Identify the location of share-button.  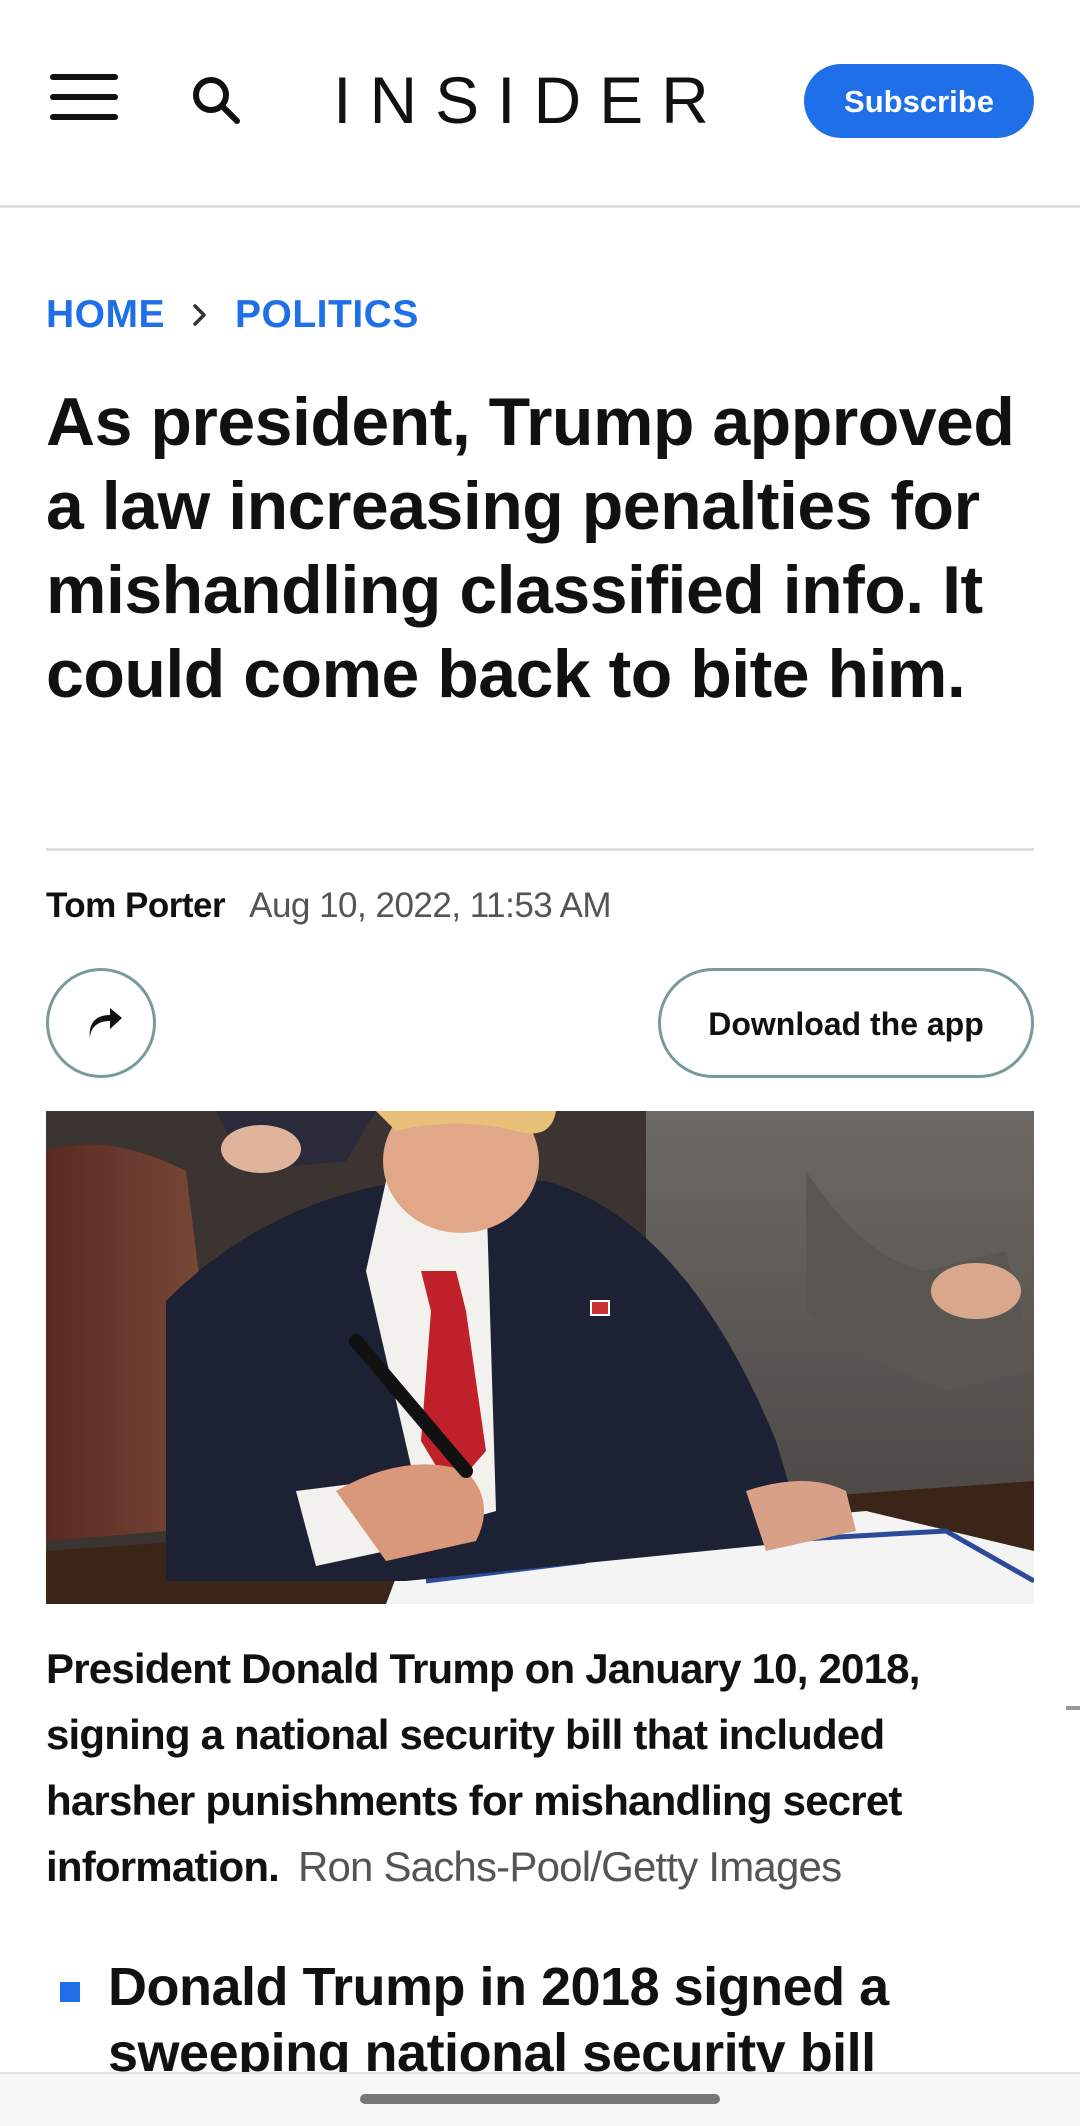
(101, 1023).